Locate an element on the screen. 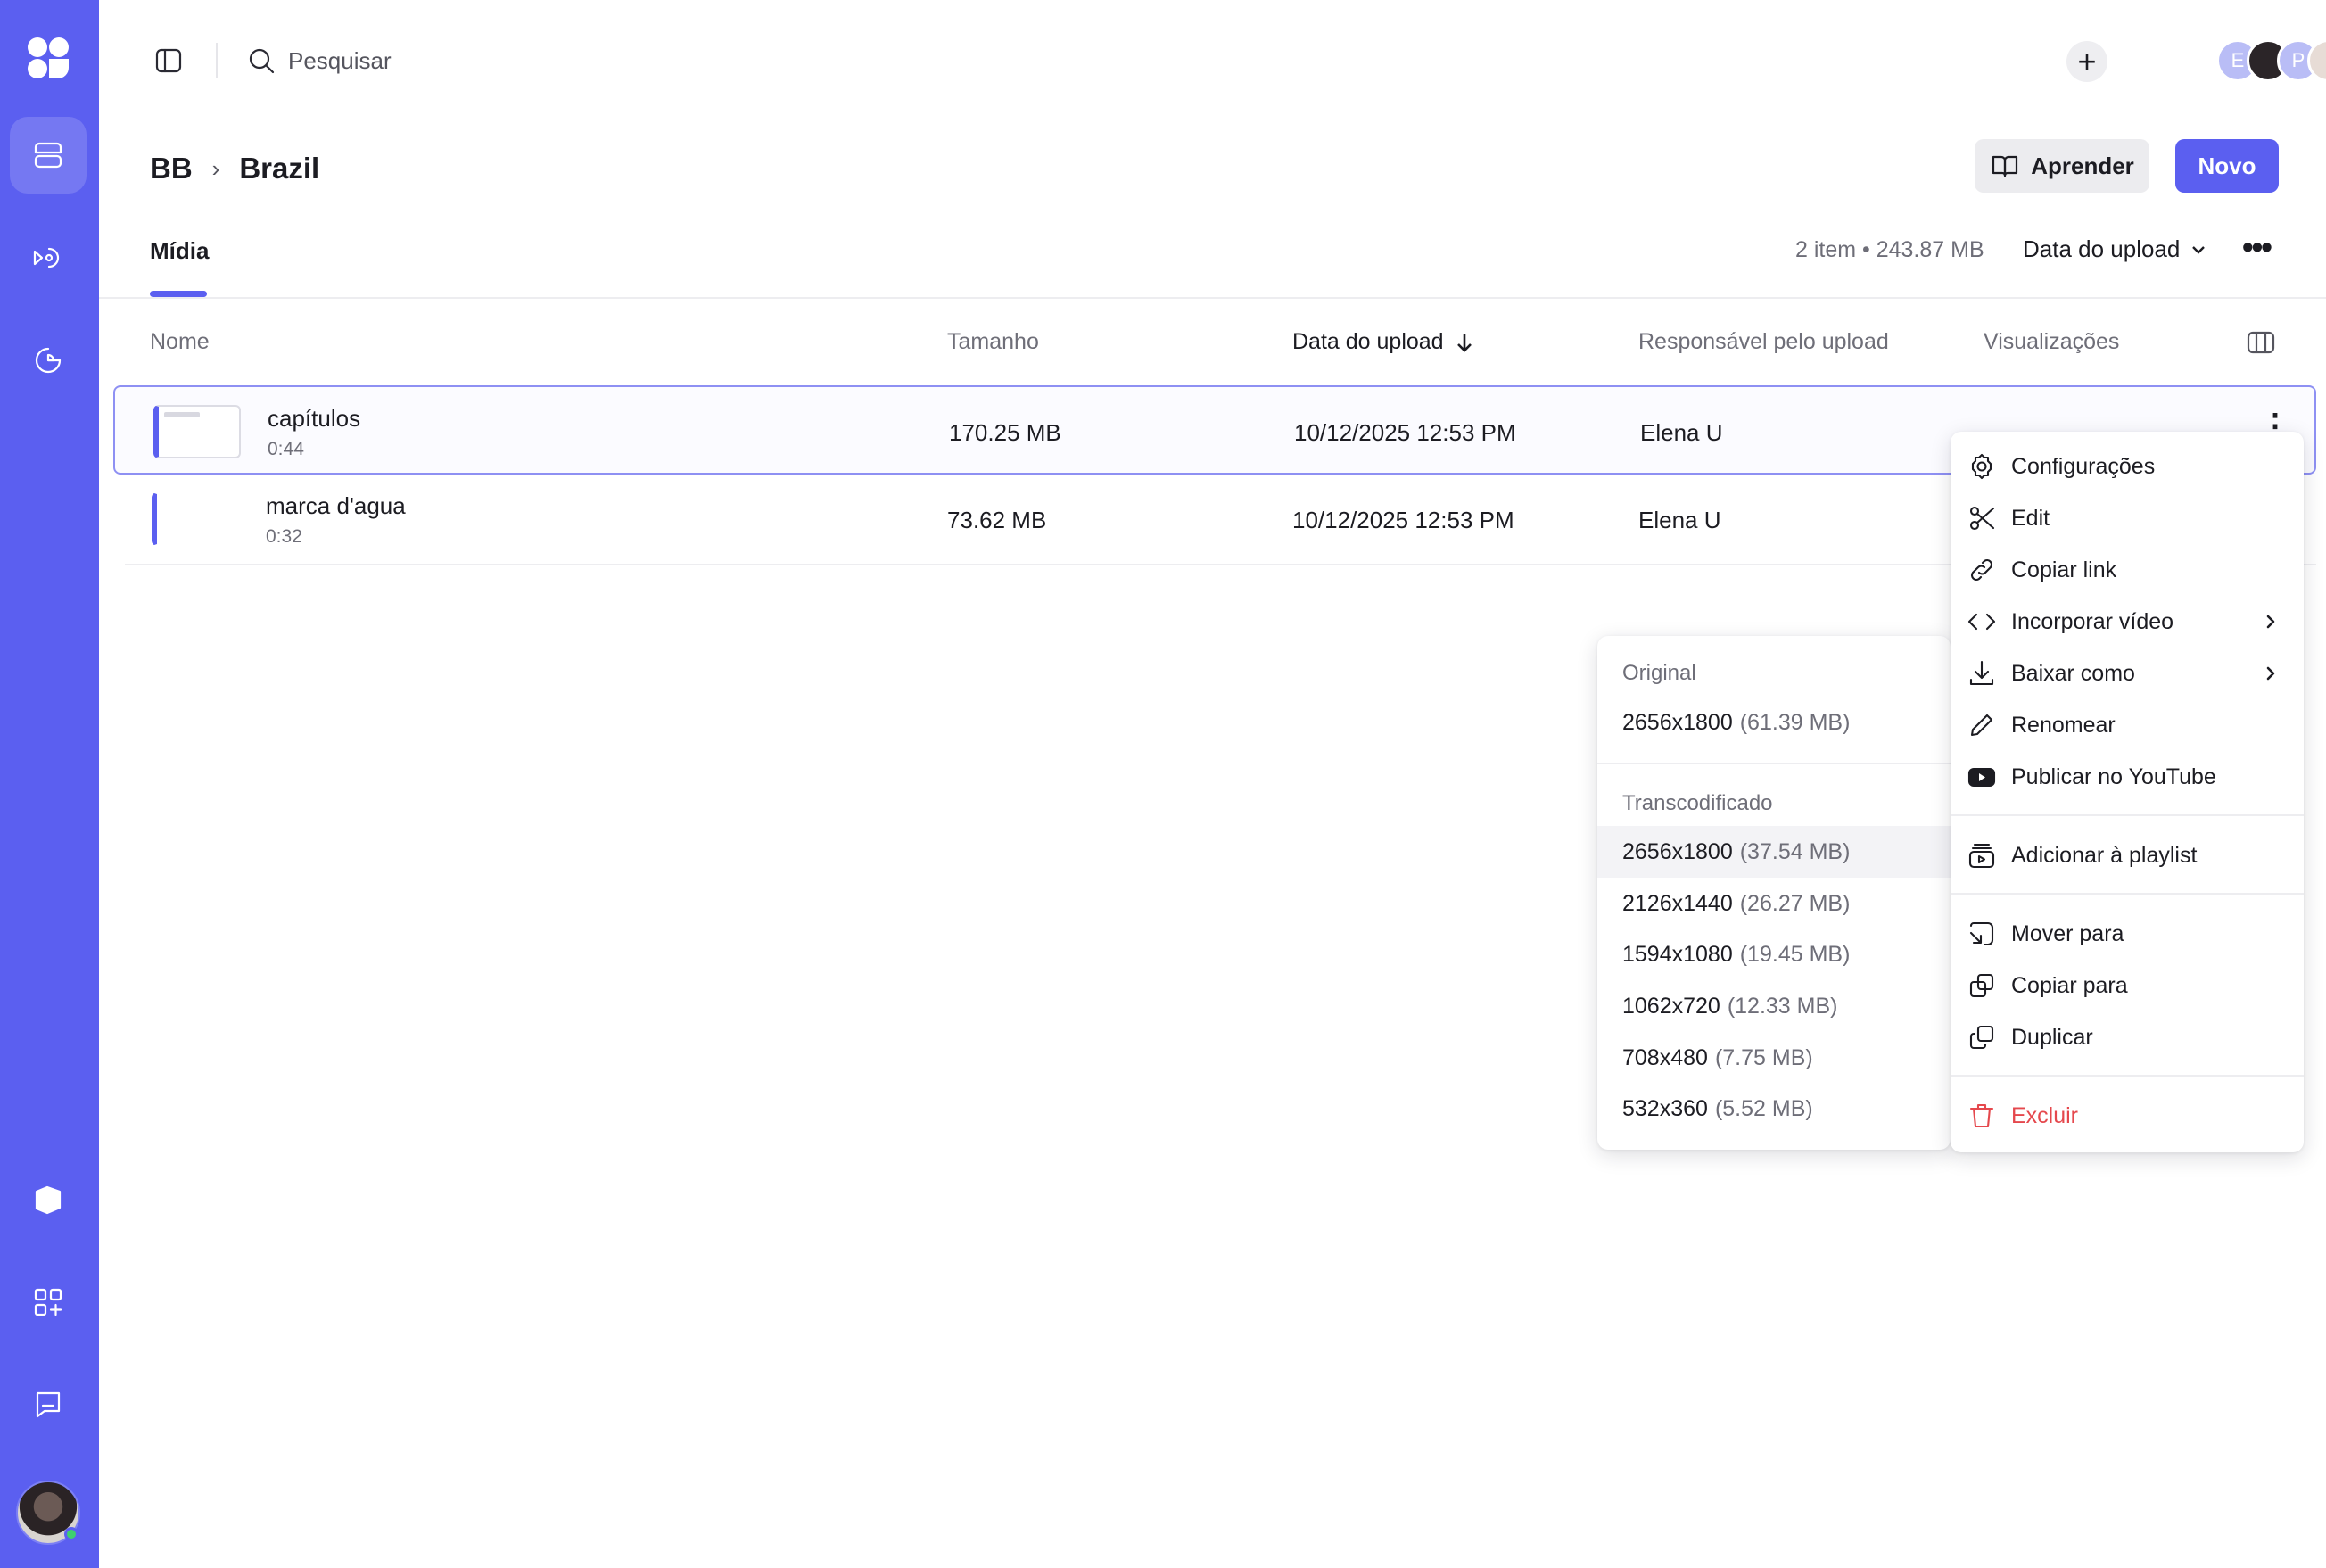  download-option-size: (5.52 MB) is located at coordinates (1764, 1108).